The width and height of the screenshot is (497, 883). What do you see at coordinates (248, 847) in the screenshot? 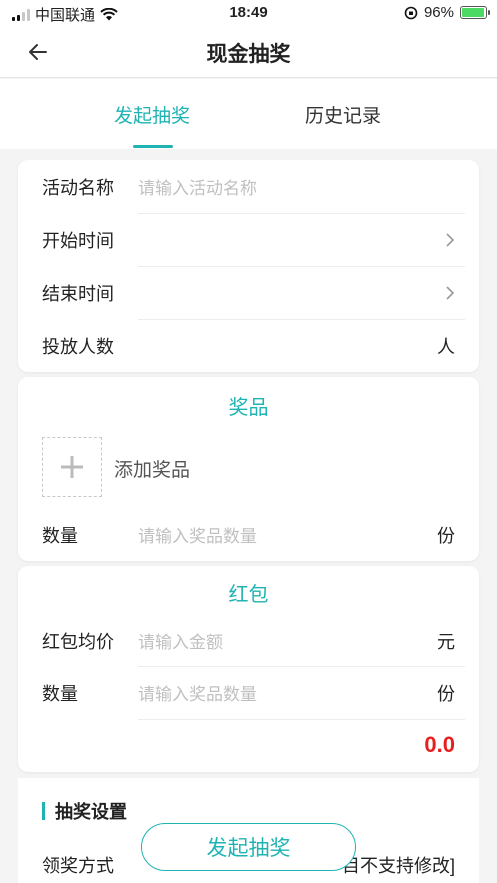
I see `launch-lottery-button: 发起抽奖` at bounding box center [248, 847].